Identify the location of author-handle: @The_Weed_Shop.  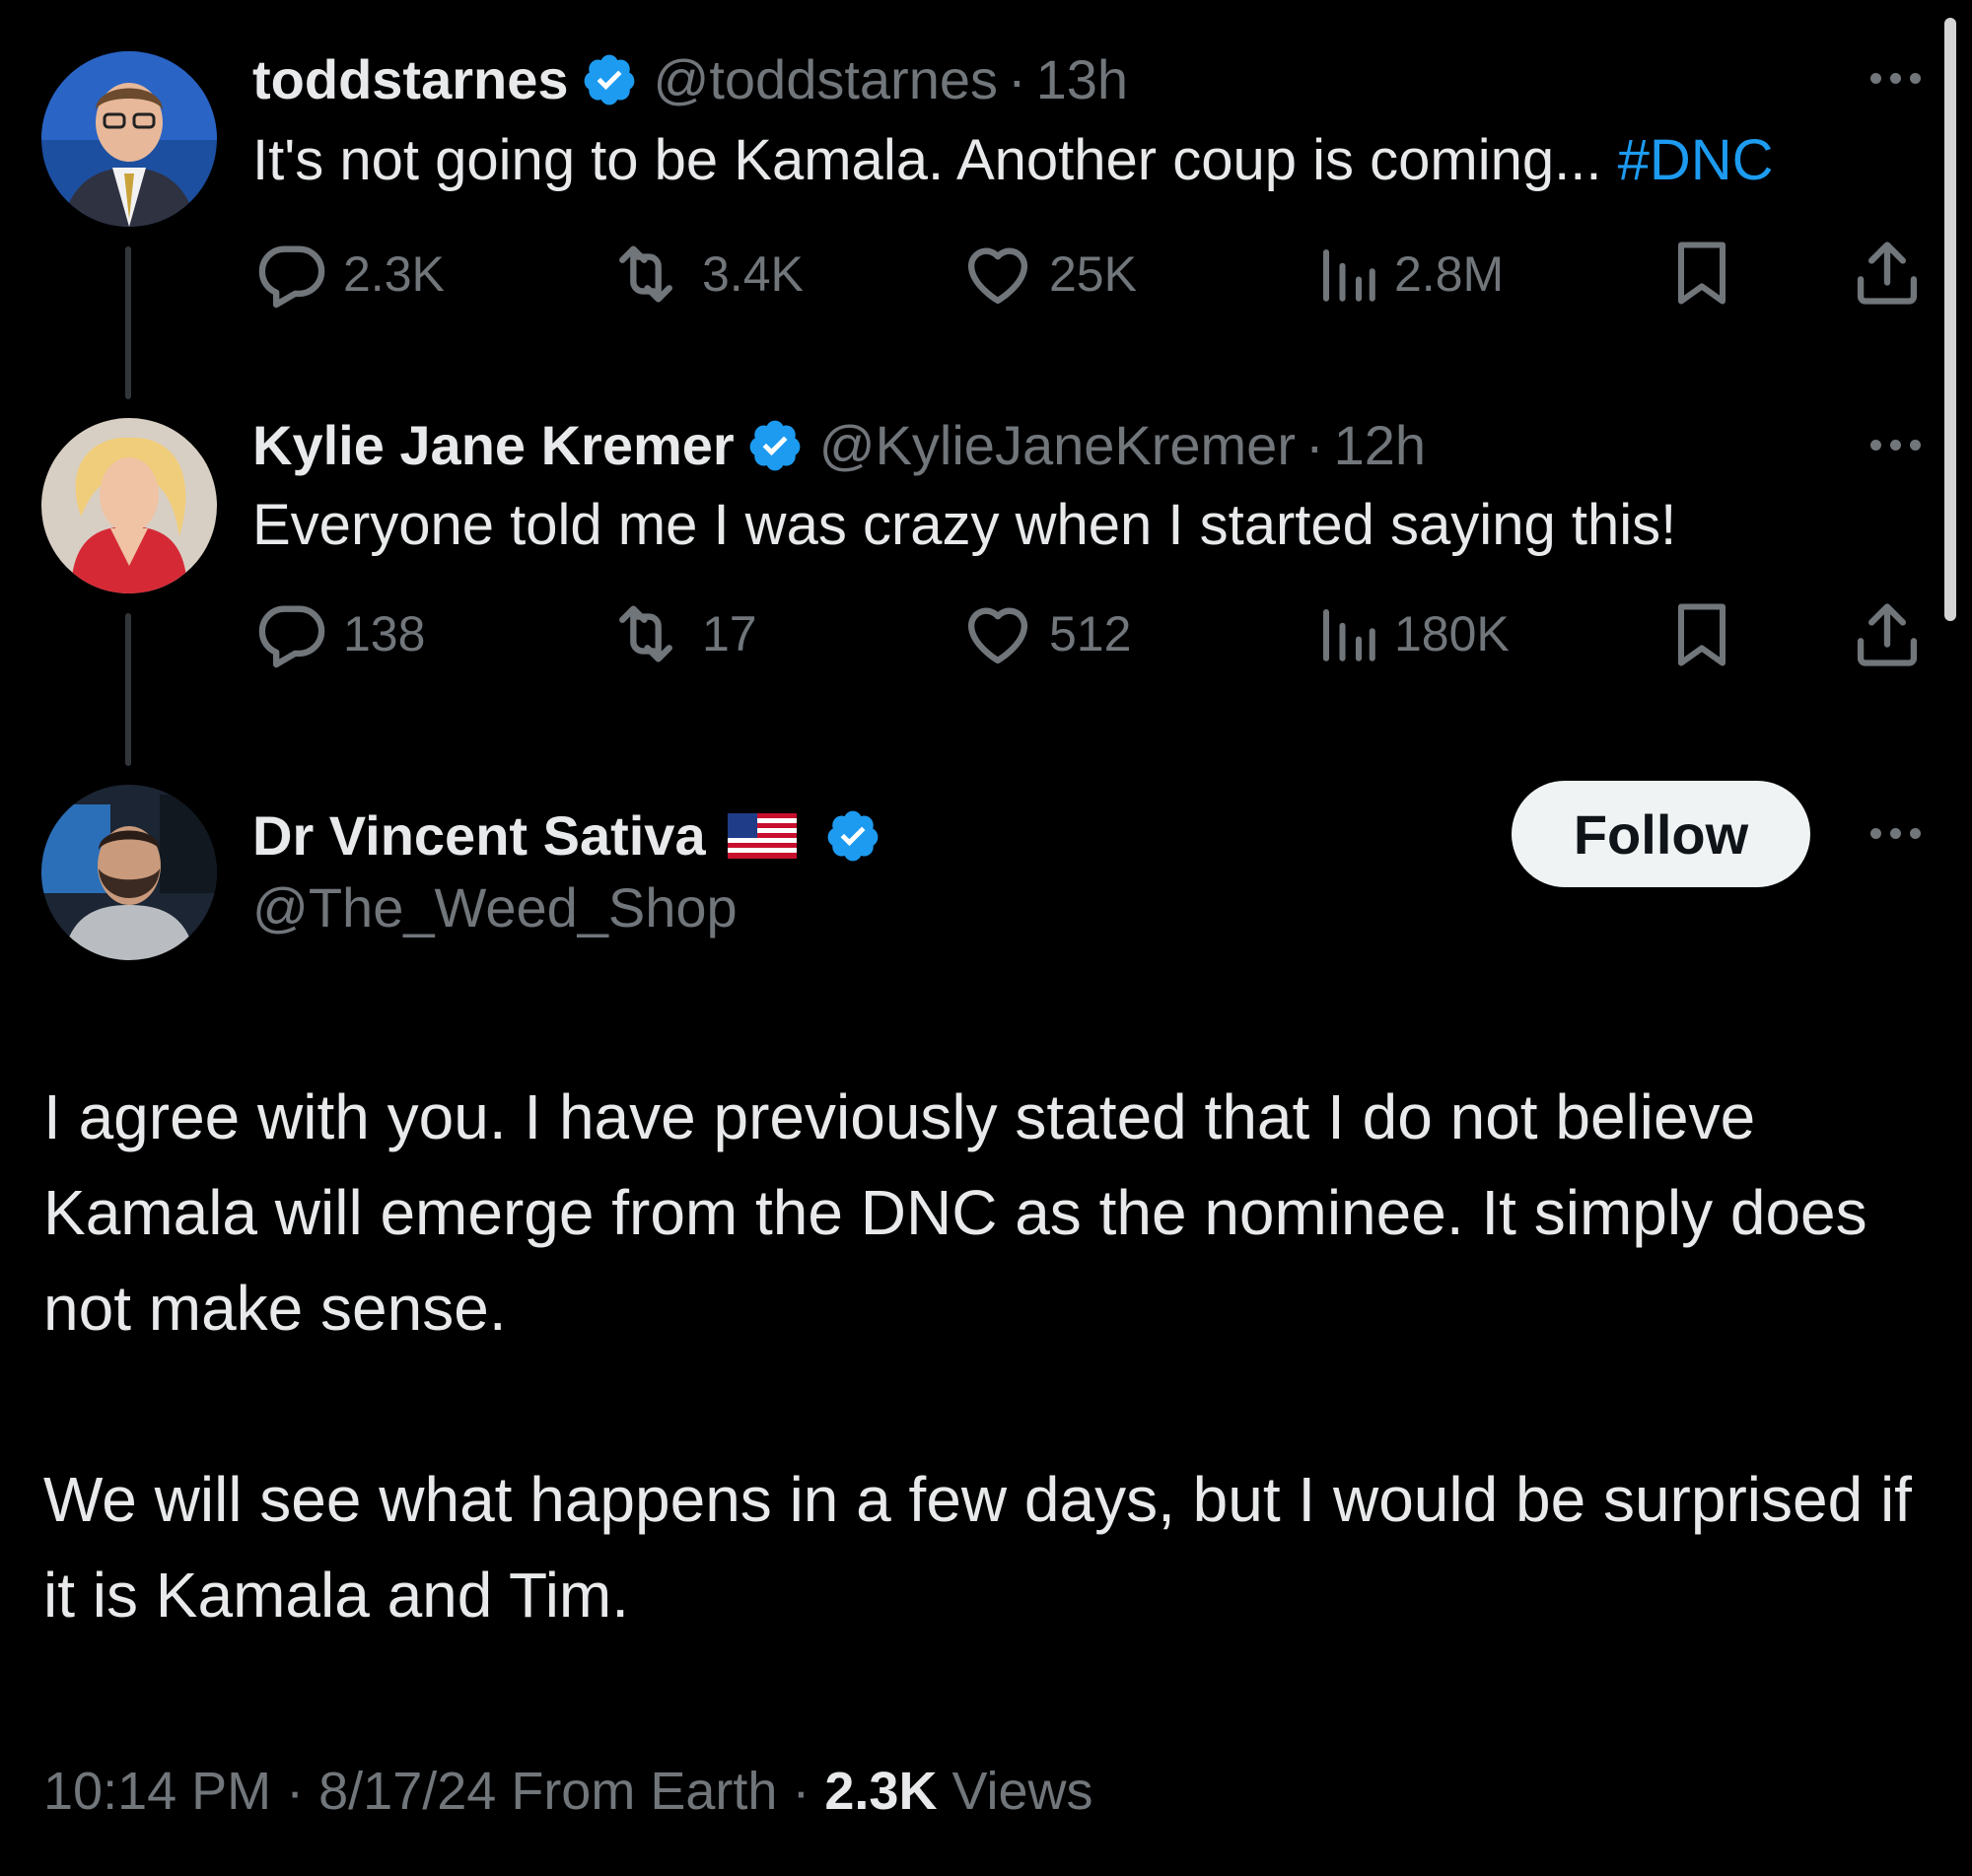
(495, 907).